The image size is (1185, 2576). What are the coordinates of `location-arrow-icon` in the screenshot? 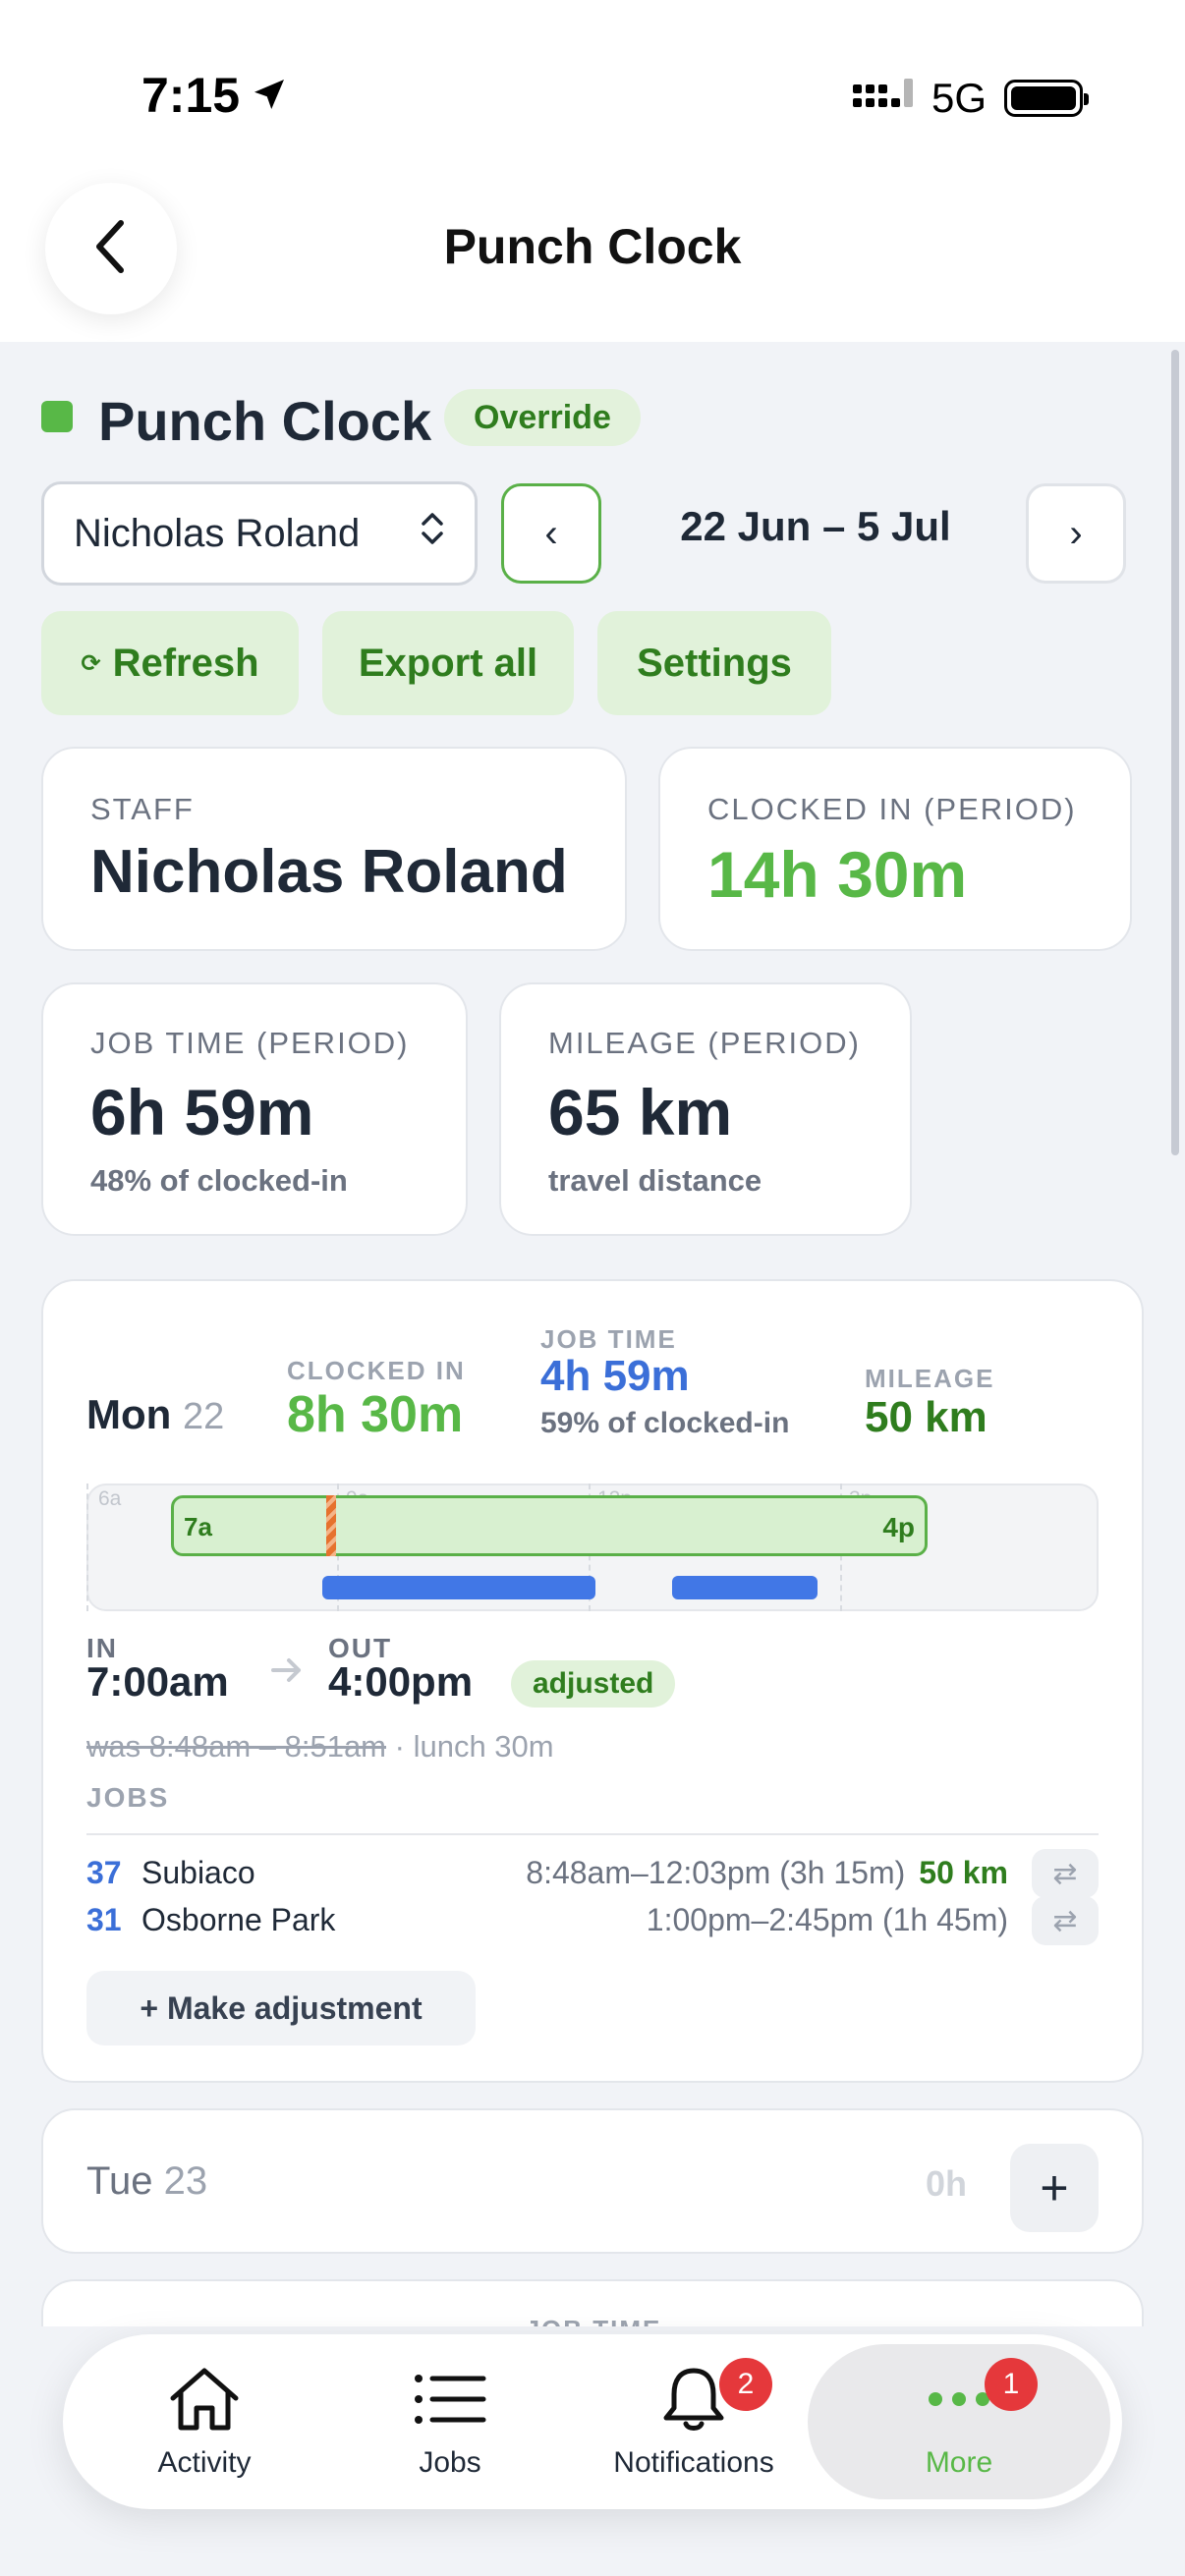 It's located at (269, 95).